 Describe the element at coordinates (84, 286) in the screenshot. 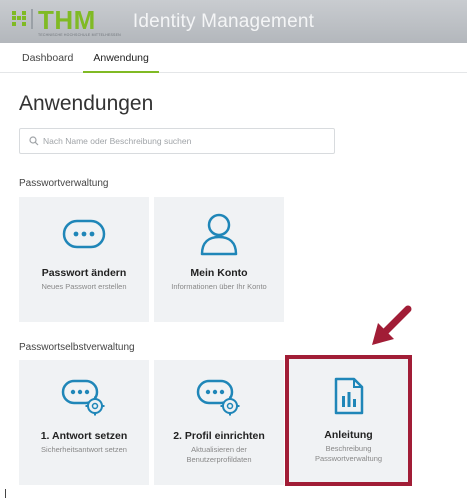

I see `tile-description: Neues Passwort erstellen` at that location.